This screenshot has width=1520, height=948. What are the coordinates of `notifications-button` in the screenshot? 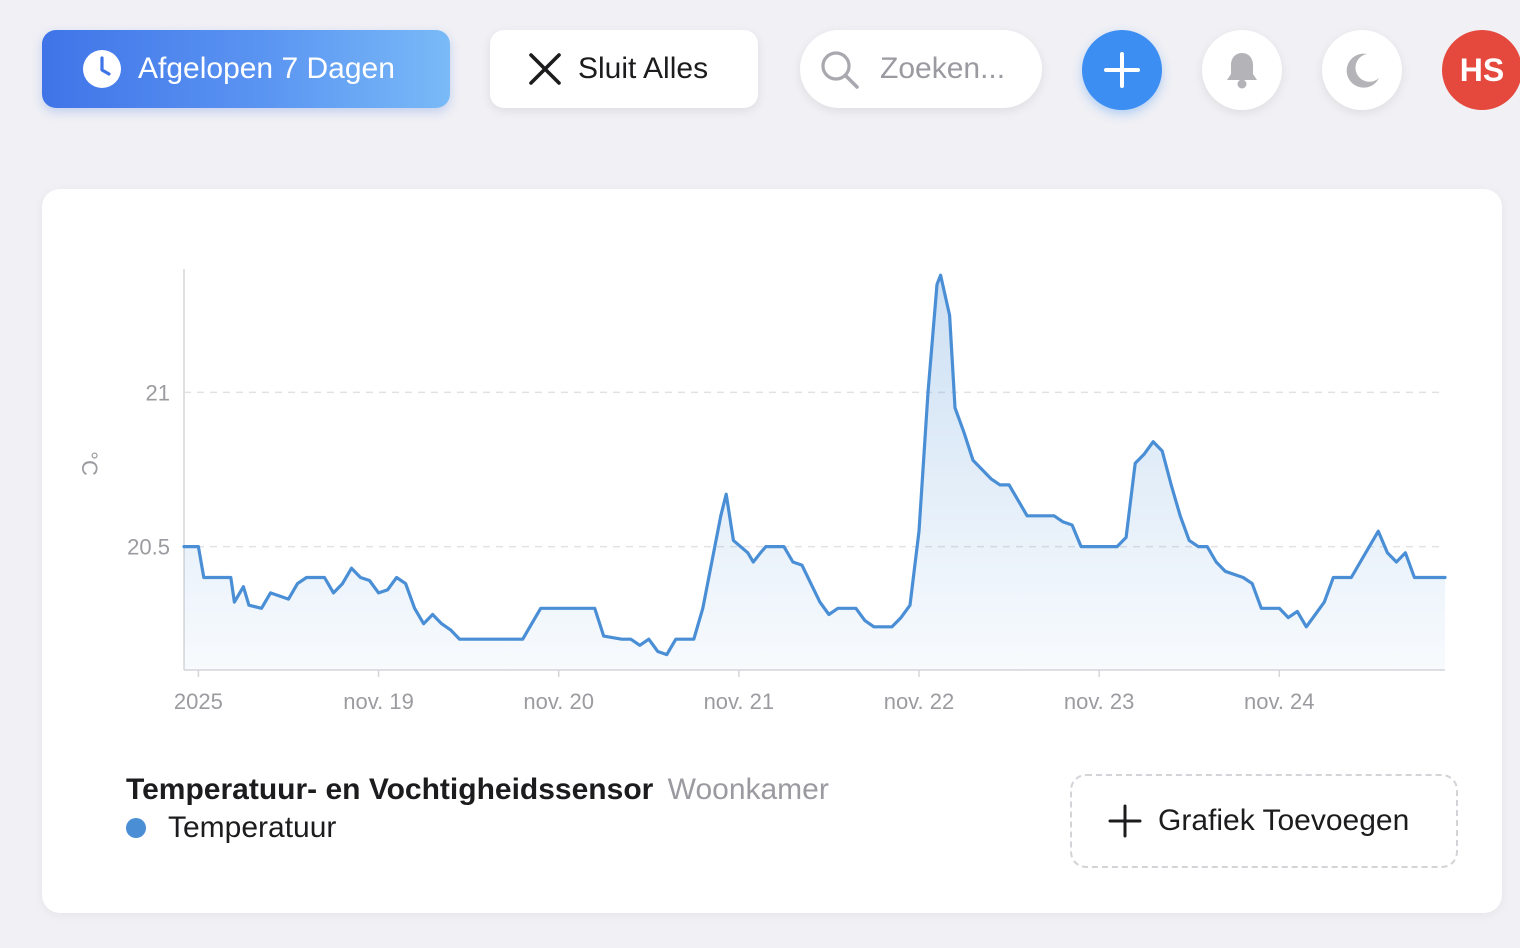 It's located at (1242, 70).